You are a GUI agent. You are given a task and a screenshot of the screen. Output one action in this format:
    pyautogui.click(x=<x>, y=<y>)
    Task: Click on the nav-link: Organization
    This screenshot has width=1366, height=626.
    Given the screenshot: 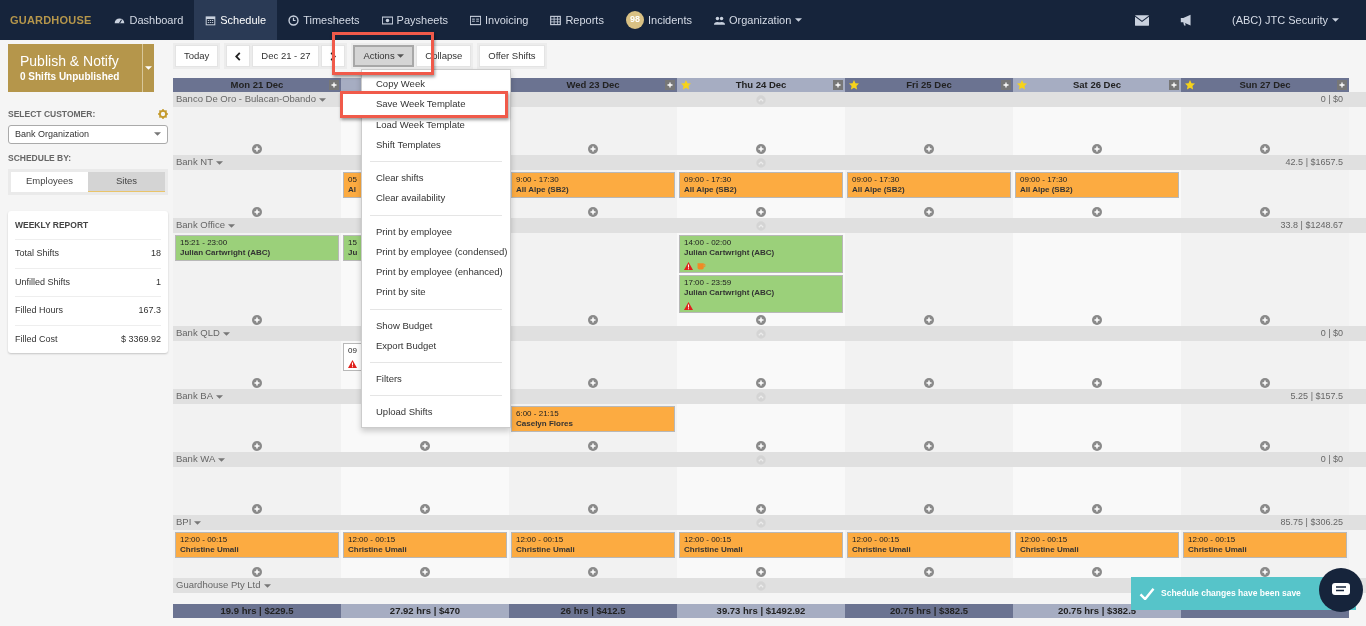 What is the action you would take?
    pyautogui.click(x=758, y=20)
    